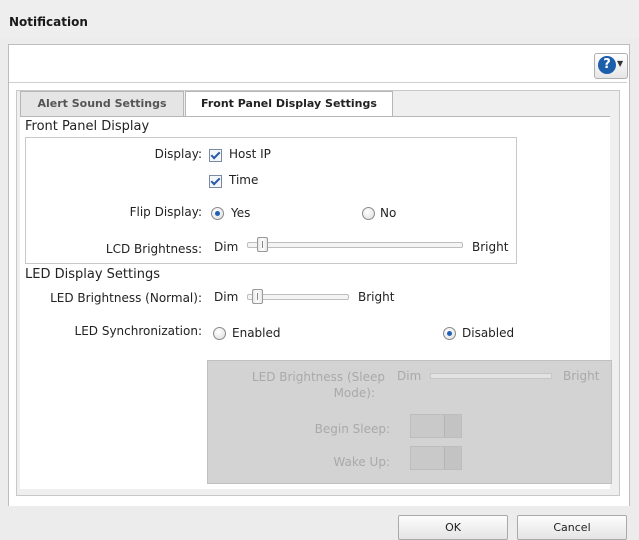 The image size is (639, 540). I want to click on tab-front-panel-display-settings: Front Panel Display Settings, so click(289, 103).